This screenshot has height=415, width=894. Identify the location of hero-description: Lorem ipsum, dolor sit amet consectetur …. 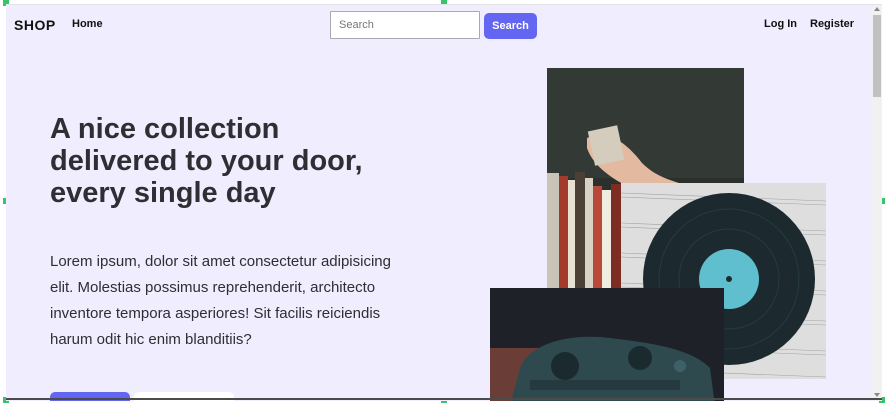
(220, 300).